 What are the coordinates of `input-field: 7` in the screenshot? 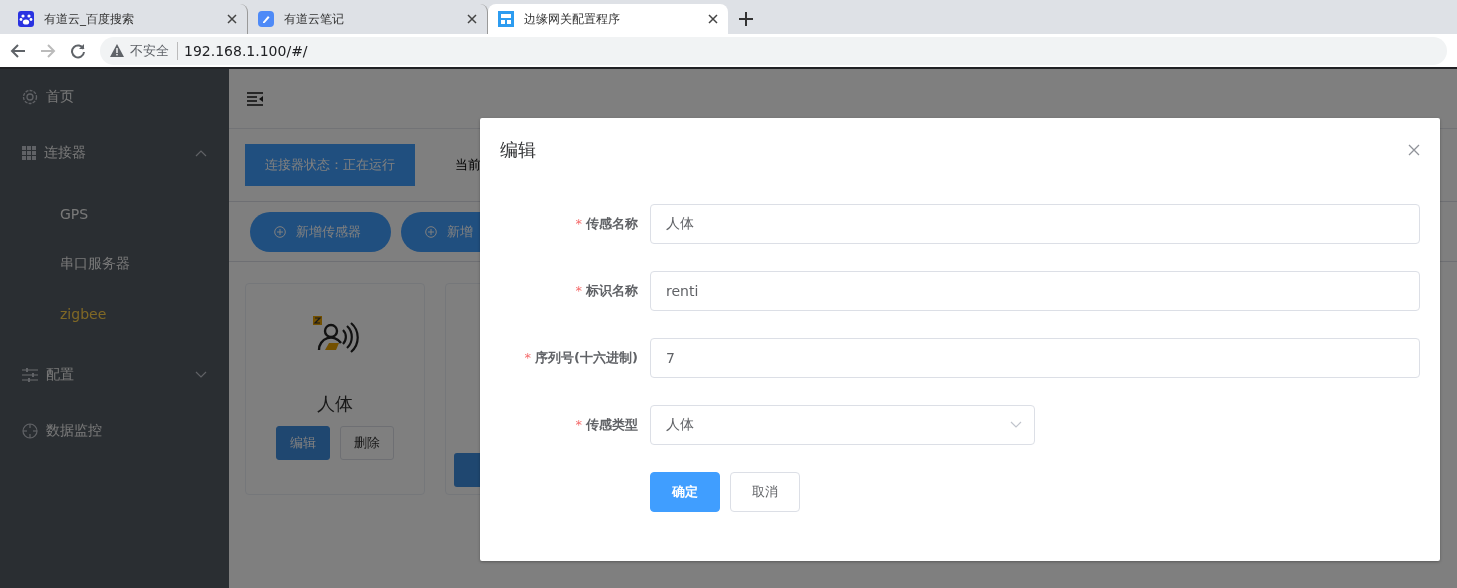 It's located at (1035, 358).